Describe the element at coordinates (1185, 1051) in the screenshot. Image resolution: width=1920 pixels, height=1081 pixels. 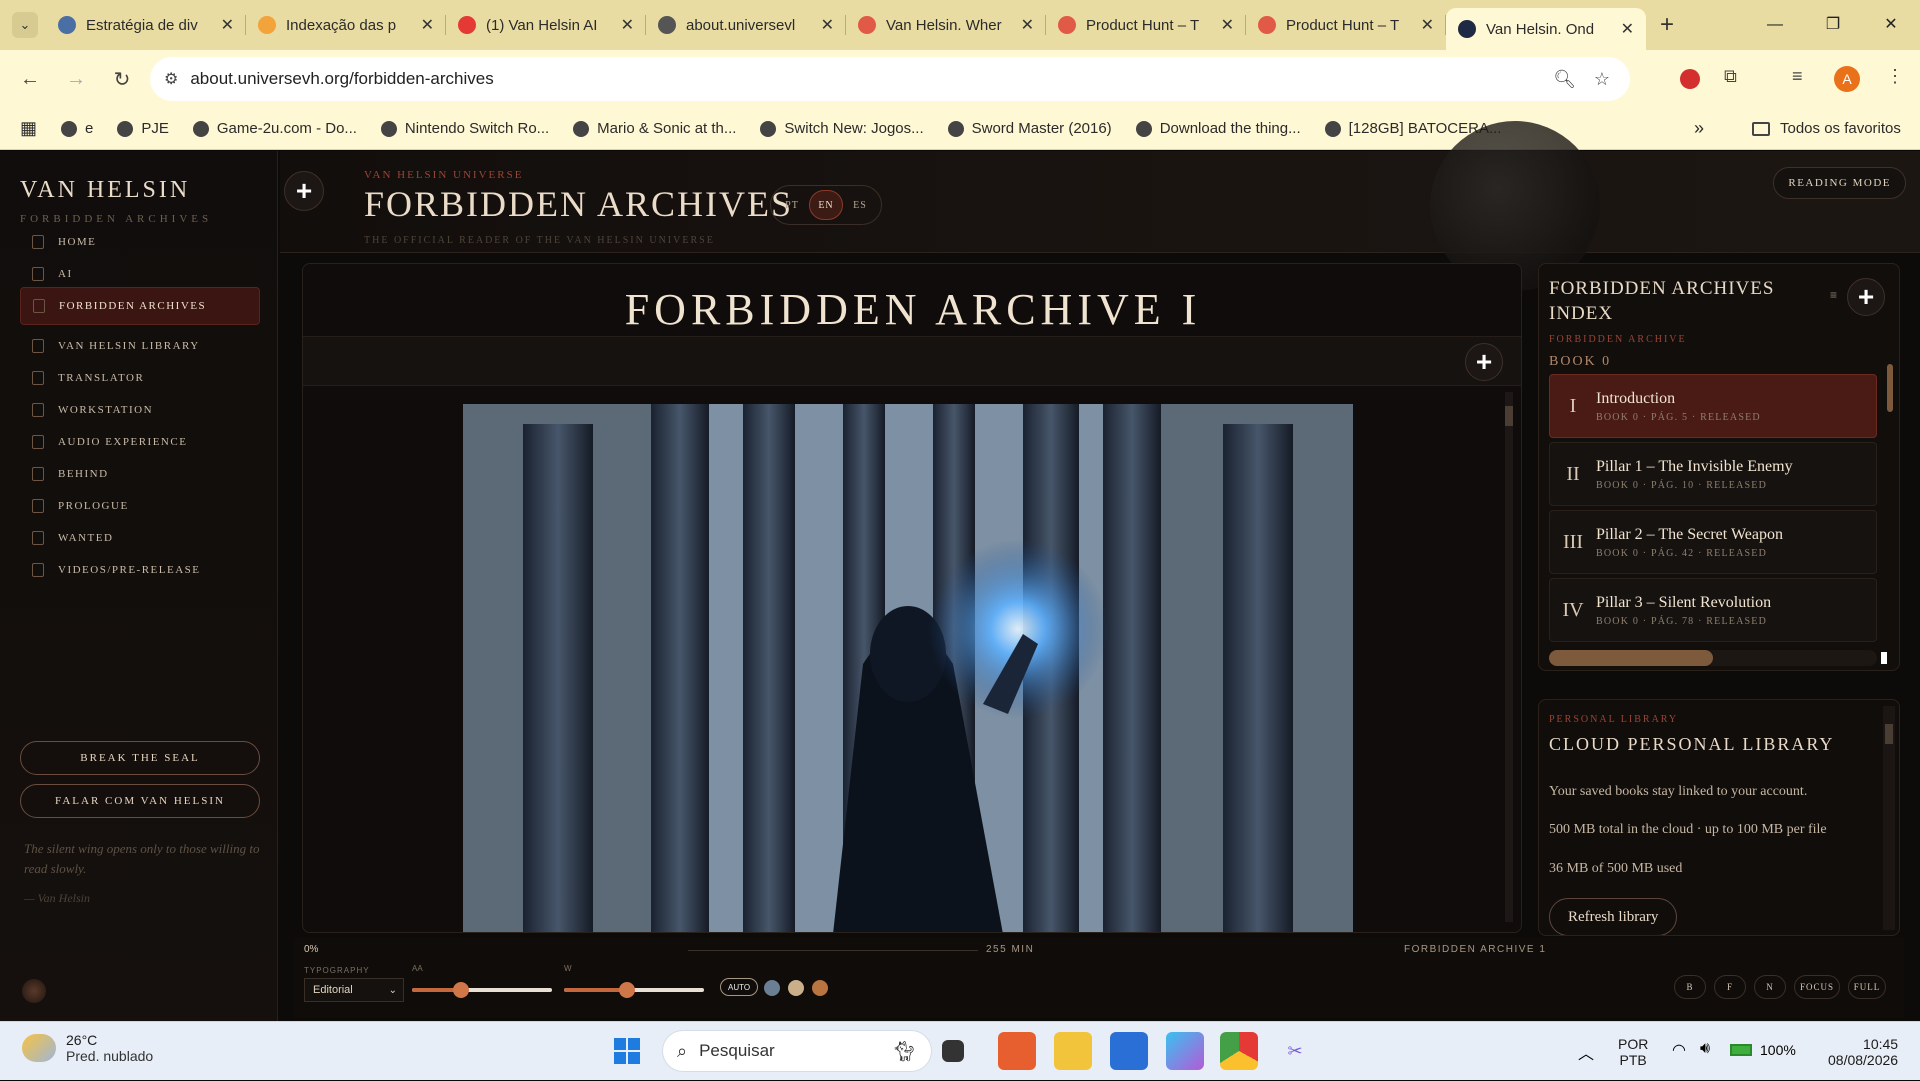
I see `m365-icon` at that location.